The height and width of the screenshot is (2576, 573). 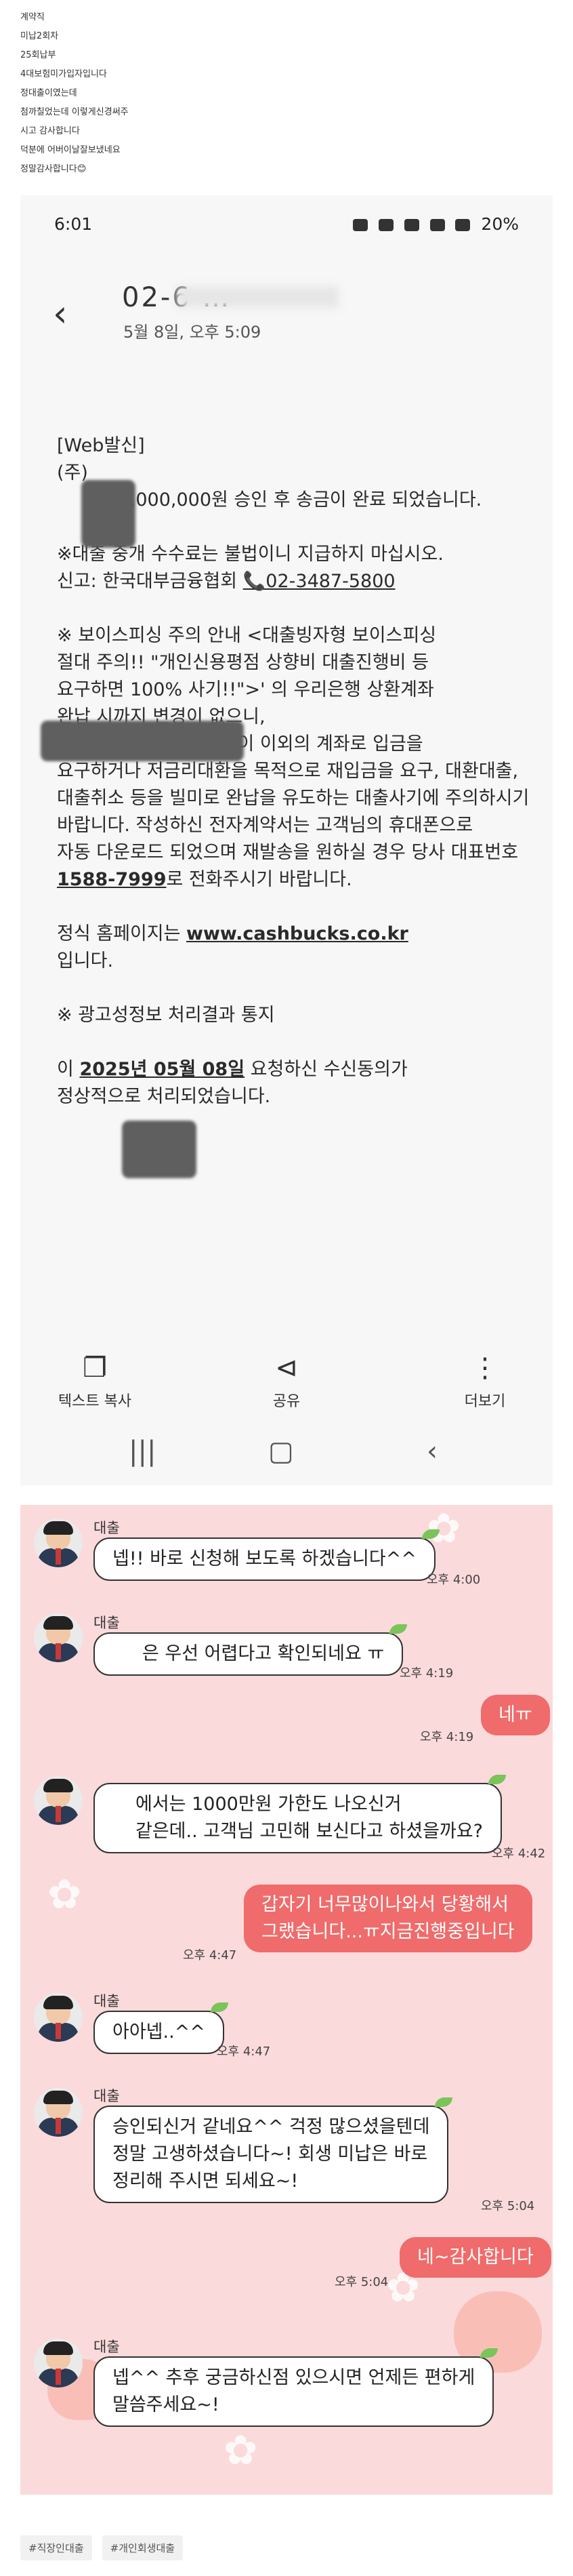 I want to click on sms-line: ※ 보이스피싱 주의 안내 <대출빙자형 보이스피싱, so click(x=247, y=635).